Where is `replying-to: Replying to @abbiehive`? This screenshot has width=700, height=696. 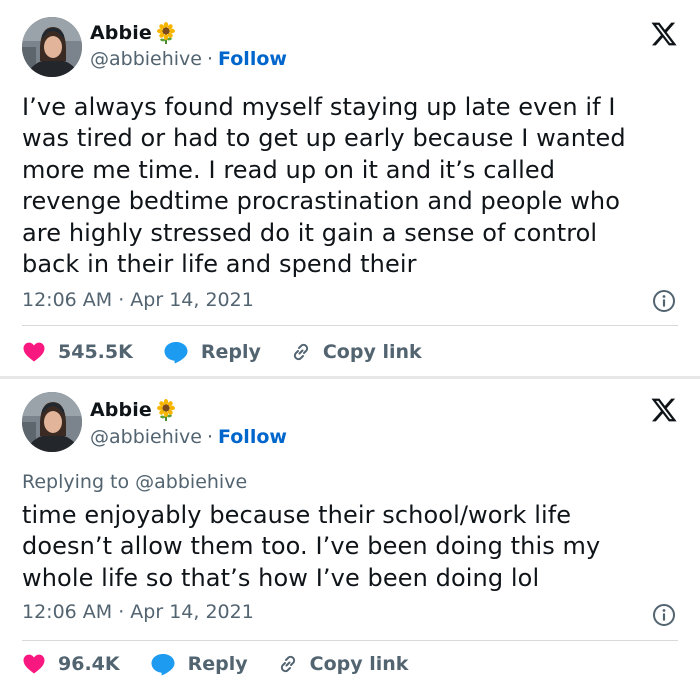 replying-to: Replying to @abbiehive is located at coordinates (134, 482).